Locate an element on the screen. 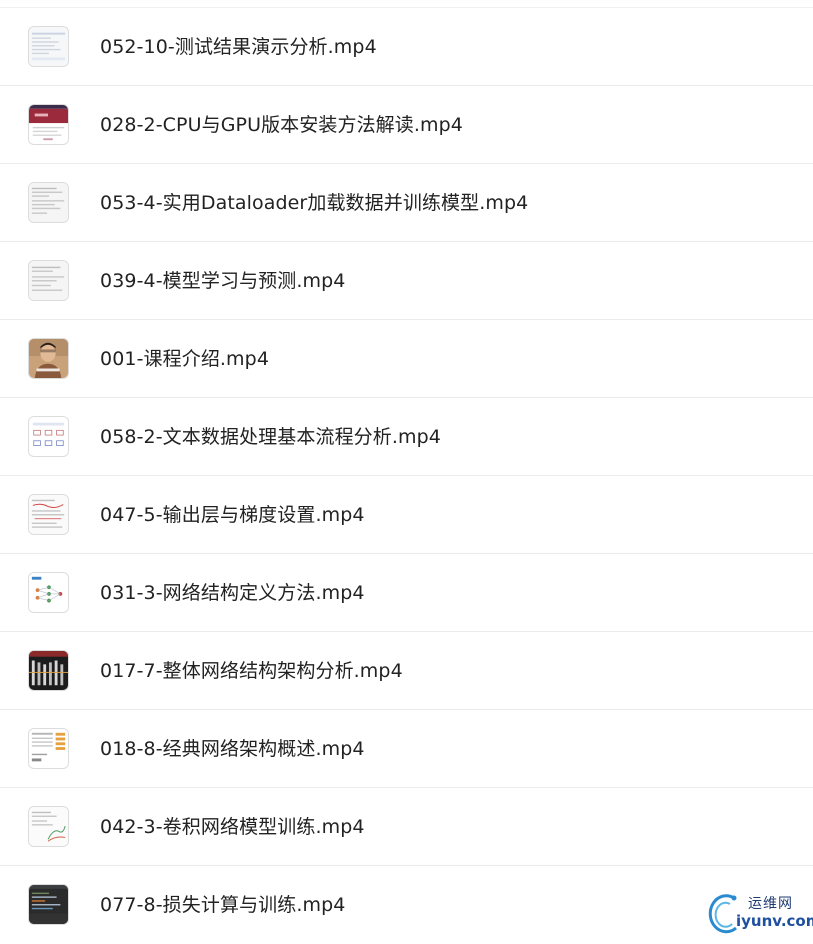 The height and width of the screenshot is (944, 813). file-name: 042-3-卷积网络模型训练.mp4 is located at coordinates (232, 827).